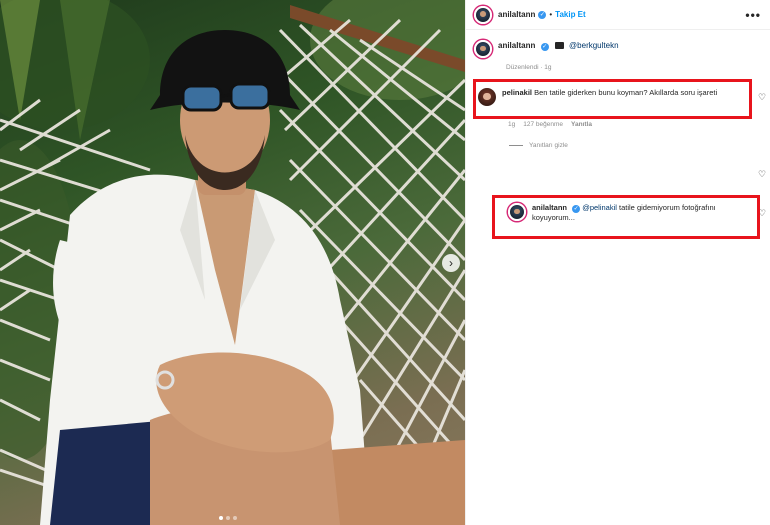 Image resolution: width=770 pixels, height=525 pixels. I want to click on post-caption: anilaltann ✓ @berkgultekn, so click(619, 49).